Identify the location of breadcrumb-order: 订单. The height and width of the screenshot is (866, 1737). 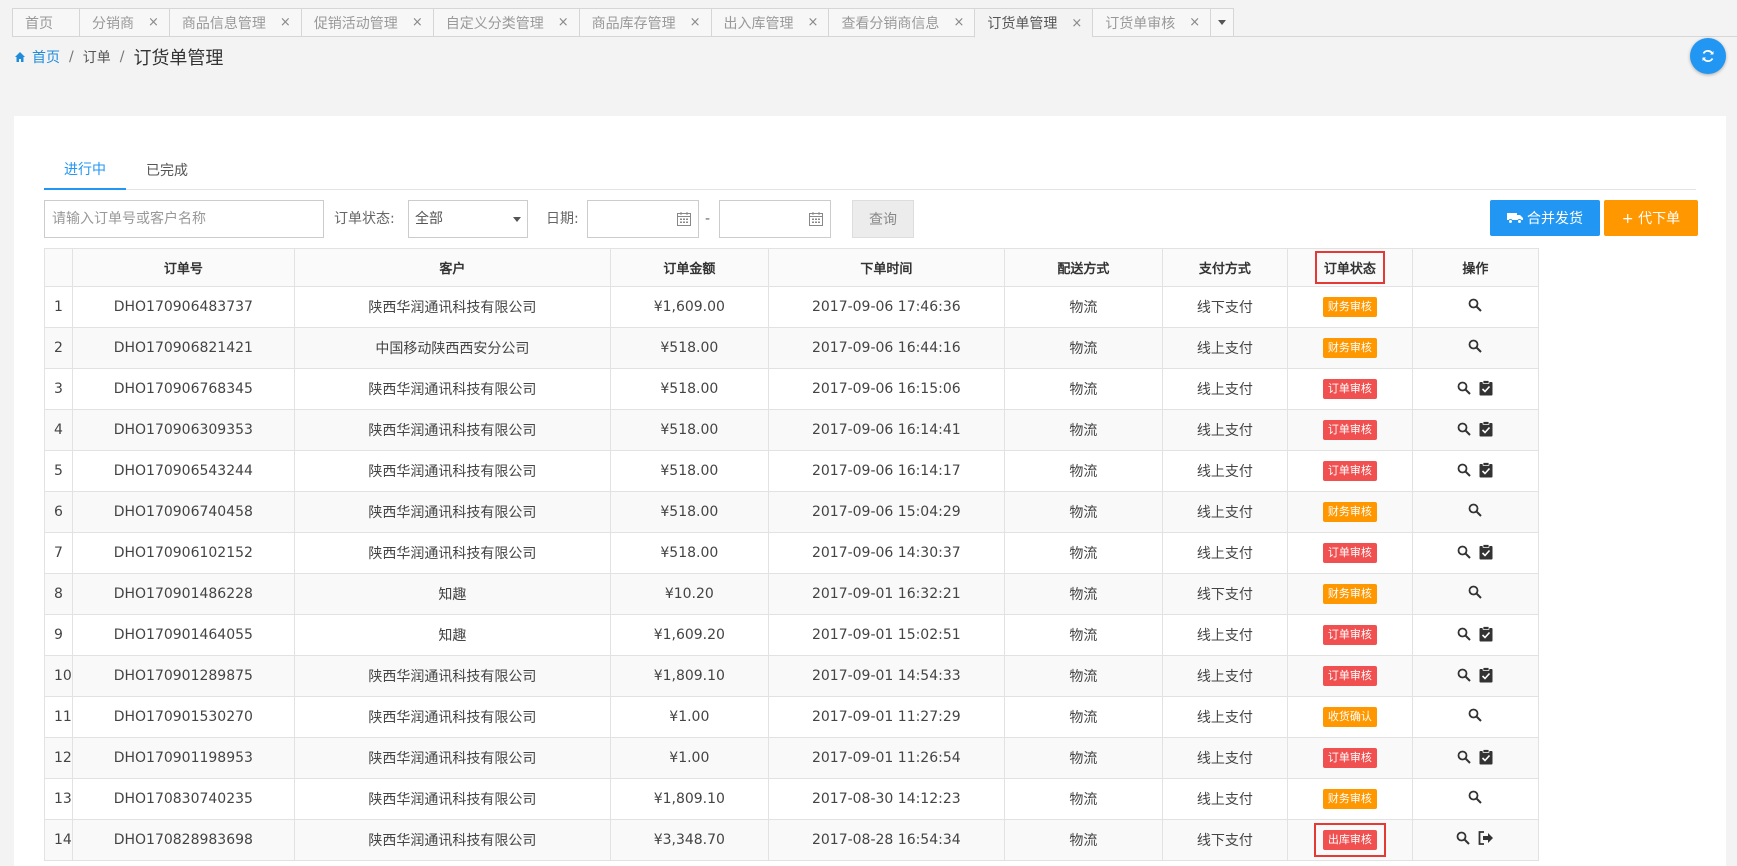
(97, 57).